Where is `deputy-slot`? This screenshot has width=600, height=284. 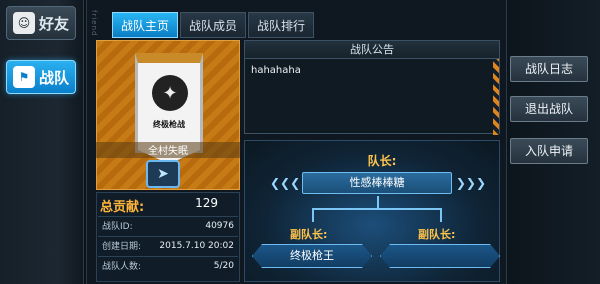
deputy-slot is located at coordinates (440, 256).